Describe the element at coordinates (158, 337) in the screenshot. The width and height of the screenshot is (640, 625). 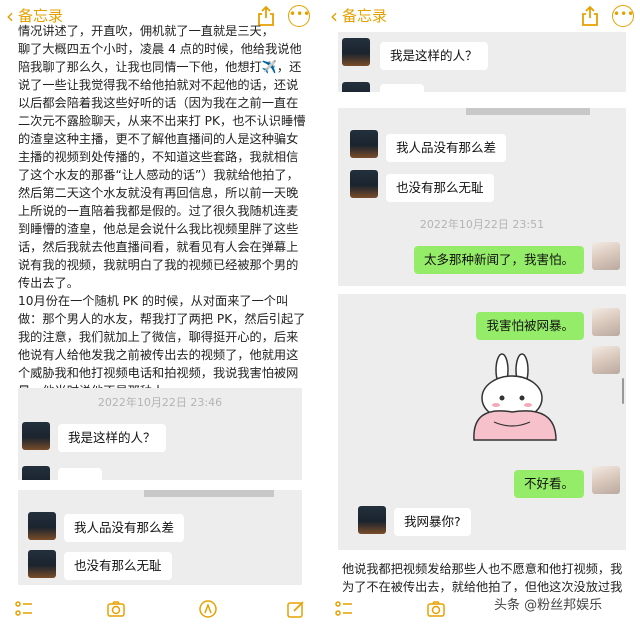
I see `story-line: 我的注意，我们就加上了微信，聊得挺开心的，后来` at that location.